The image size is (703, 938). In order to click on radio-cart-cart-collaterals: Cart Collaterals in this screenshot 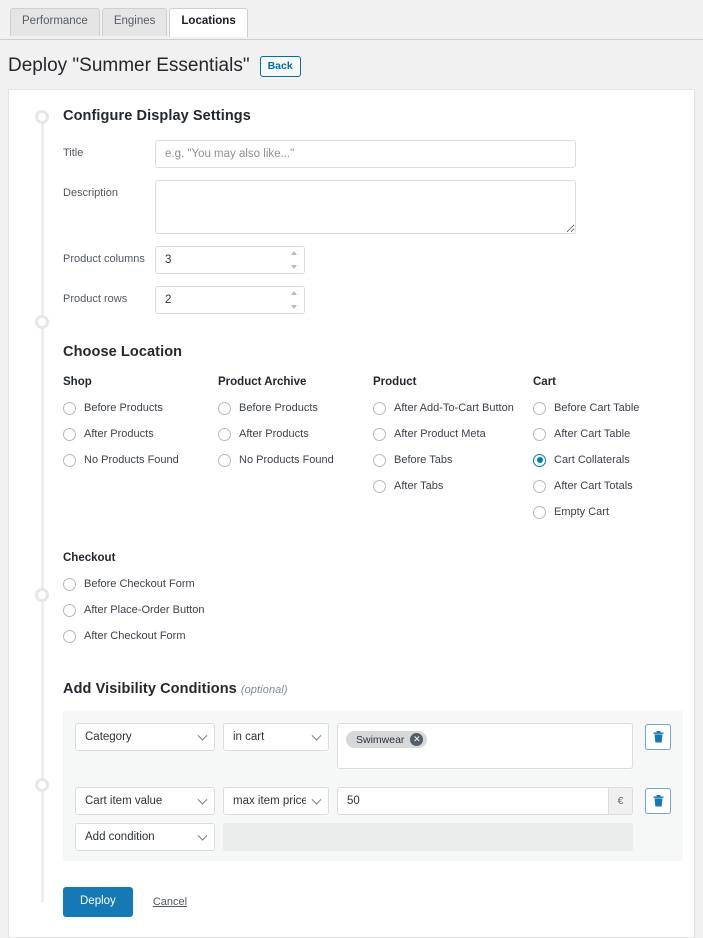, I will do `click(610, 460)`.